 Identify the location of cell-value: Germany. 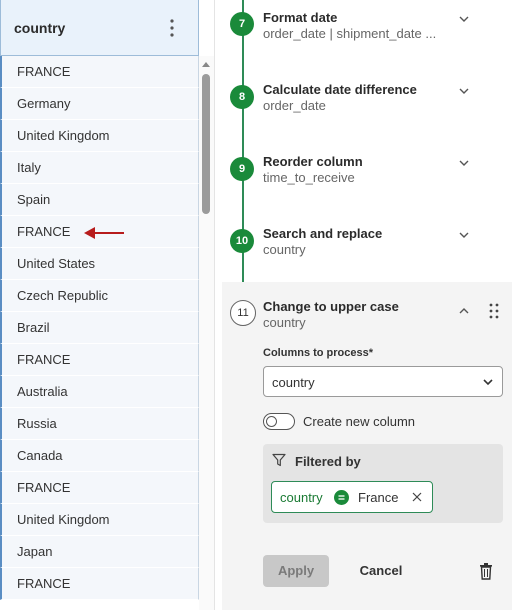
(44, 103).